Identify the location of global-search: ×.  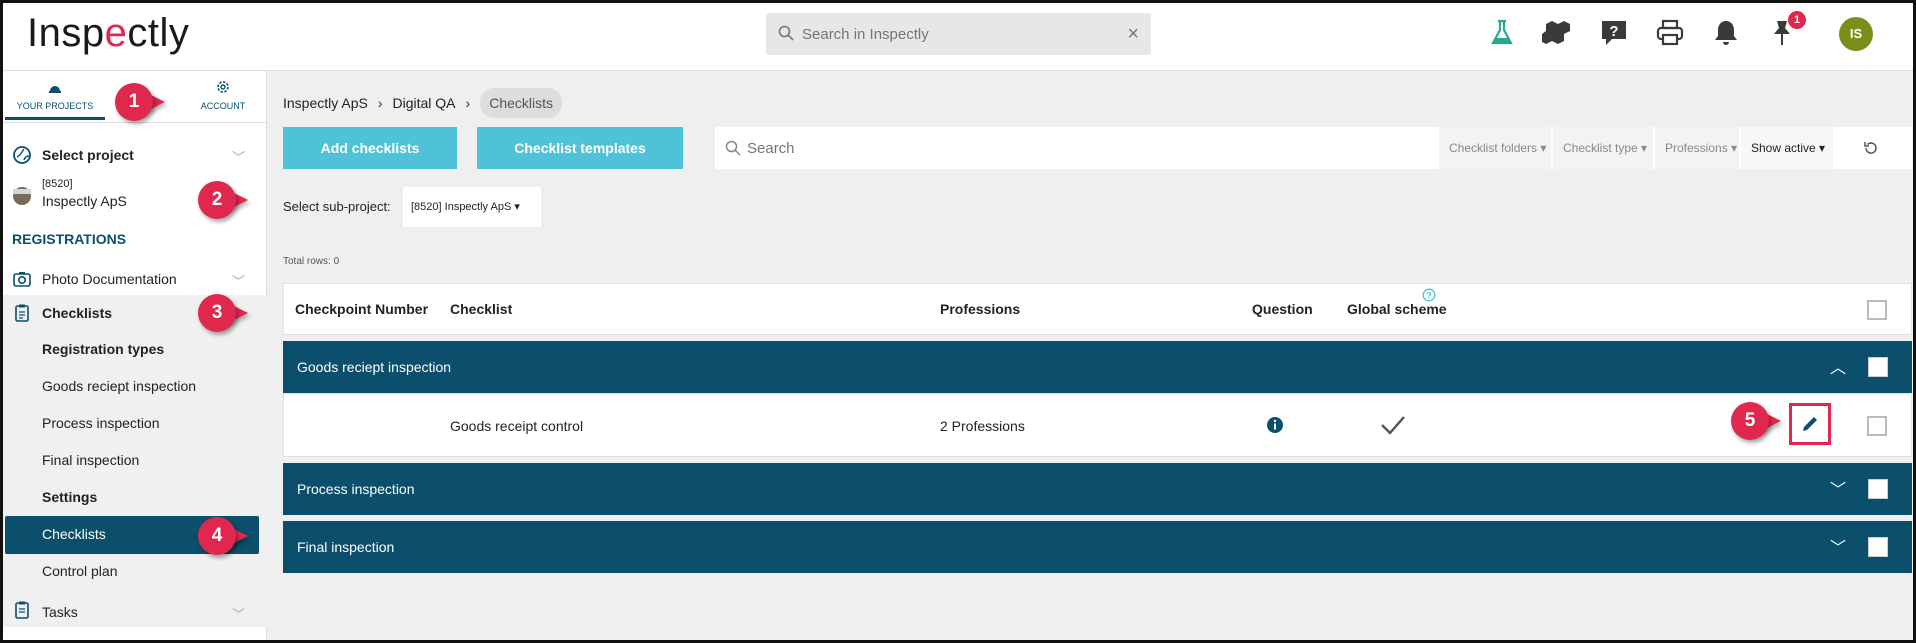
(958, 34).